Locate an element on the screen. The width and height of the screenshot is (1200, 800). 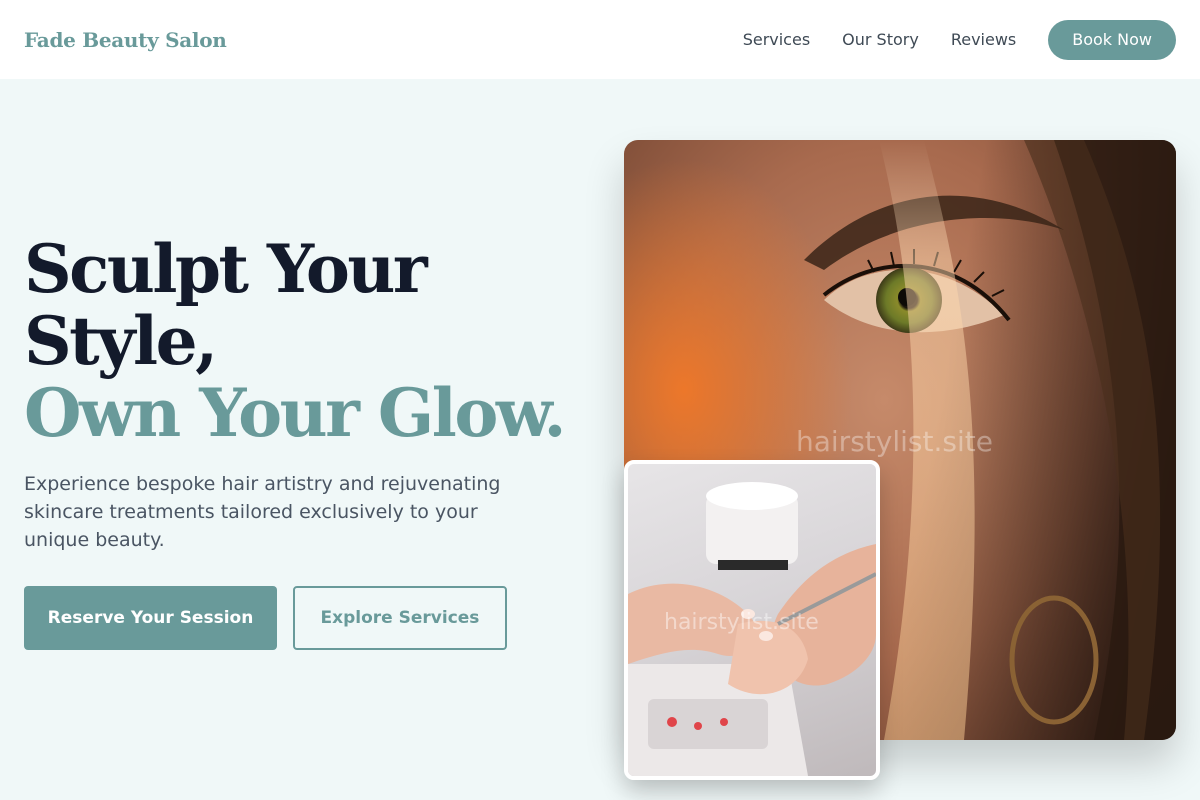
hero-title-line-1: Sculpt Your is located at coordinates (226, 269).